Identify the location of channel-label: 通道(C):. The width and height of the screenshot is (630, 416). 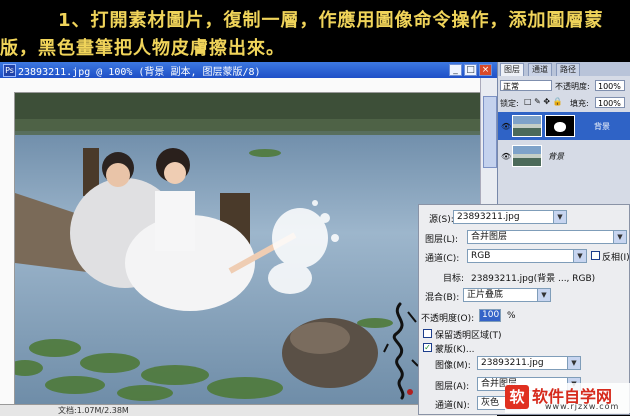
(442, 259).